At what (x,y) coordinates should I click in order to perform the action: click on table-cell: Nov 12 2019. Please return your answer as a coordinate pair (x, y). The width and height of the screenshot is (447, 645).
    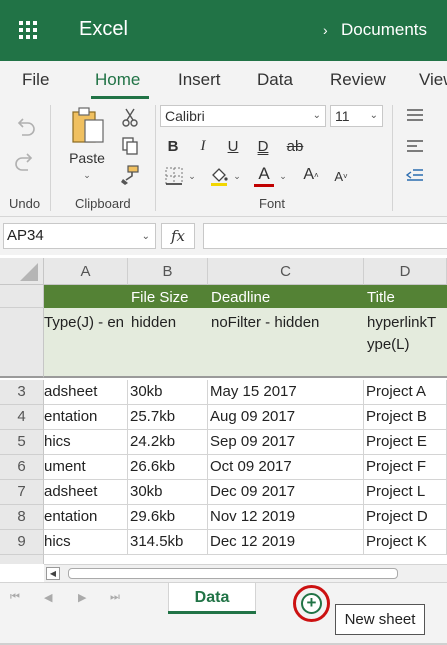
    Looking at the image, I should click on (286, 517).